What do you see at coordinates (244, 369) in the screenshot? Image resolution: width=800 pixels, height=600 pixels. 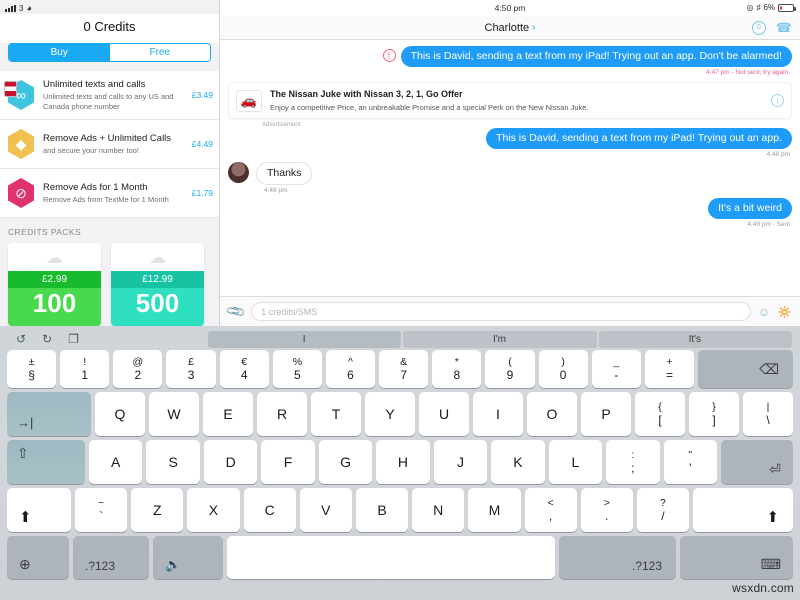 I see `key-4: €4` at bounding box center [244, 369].